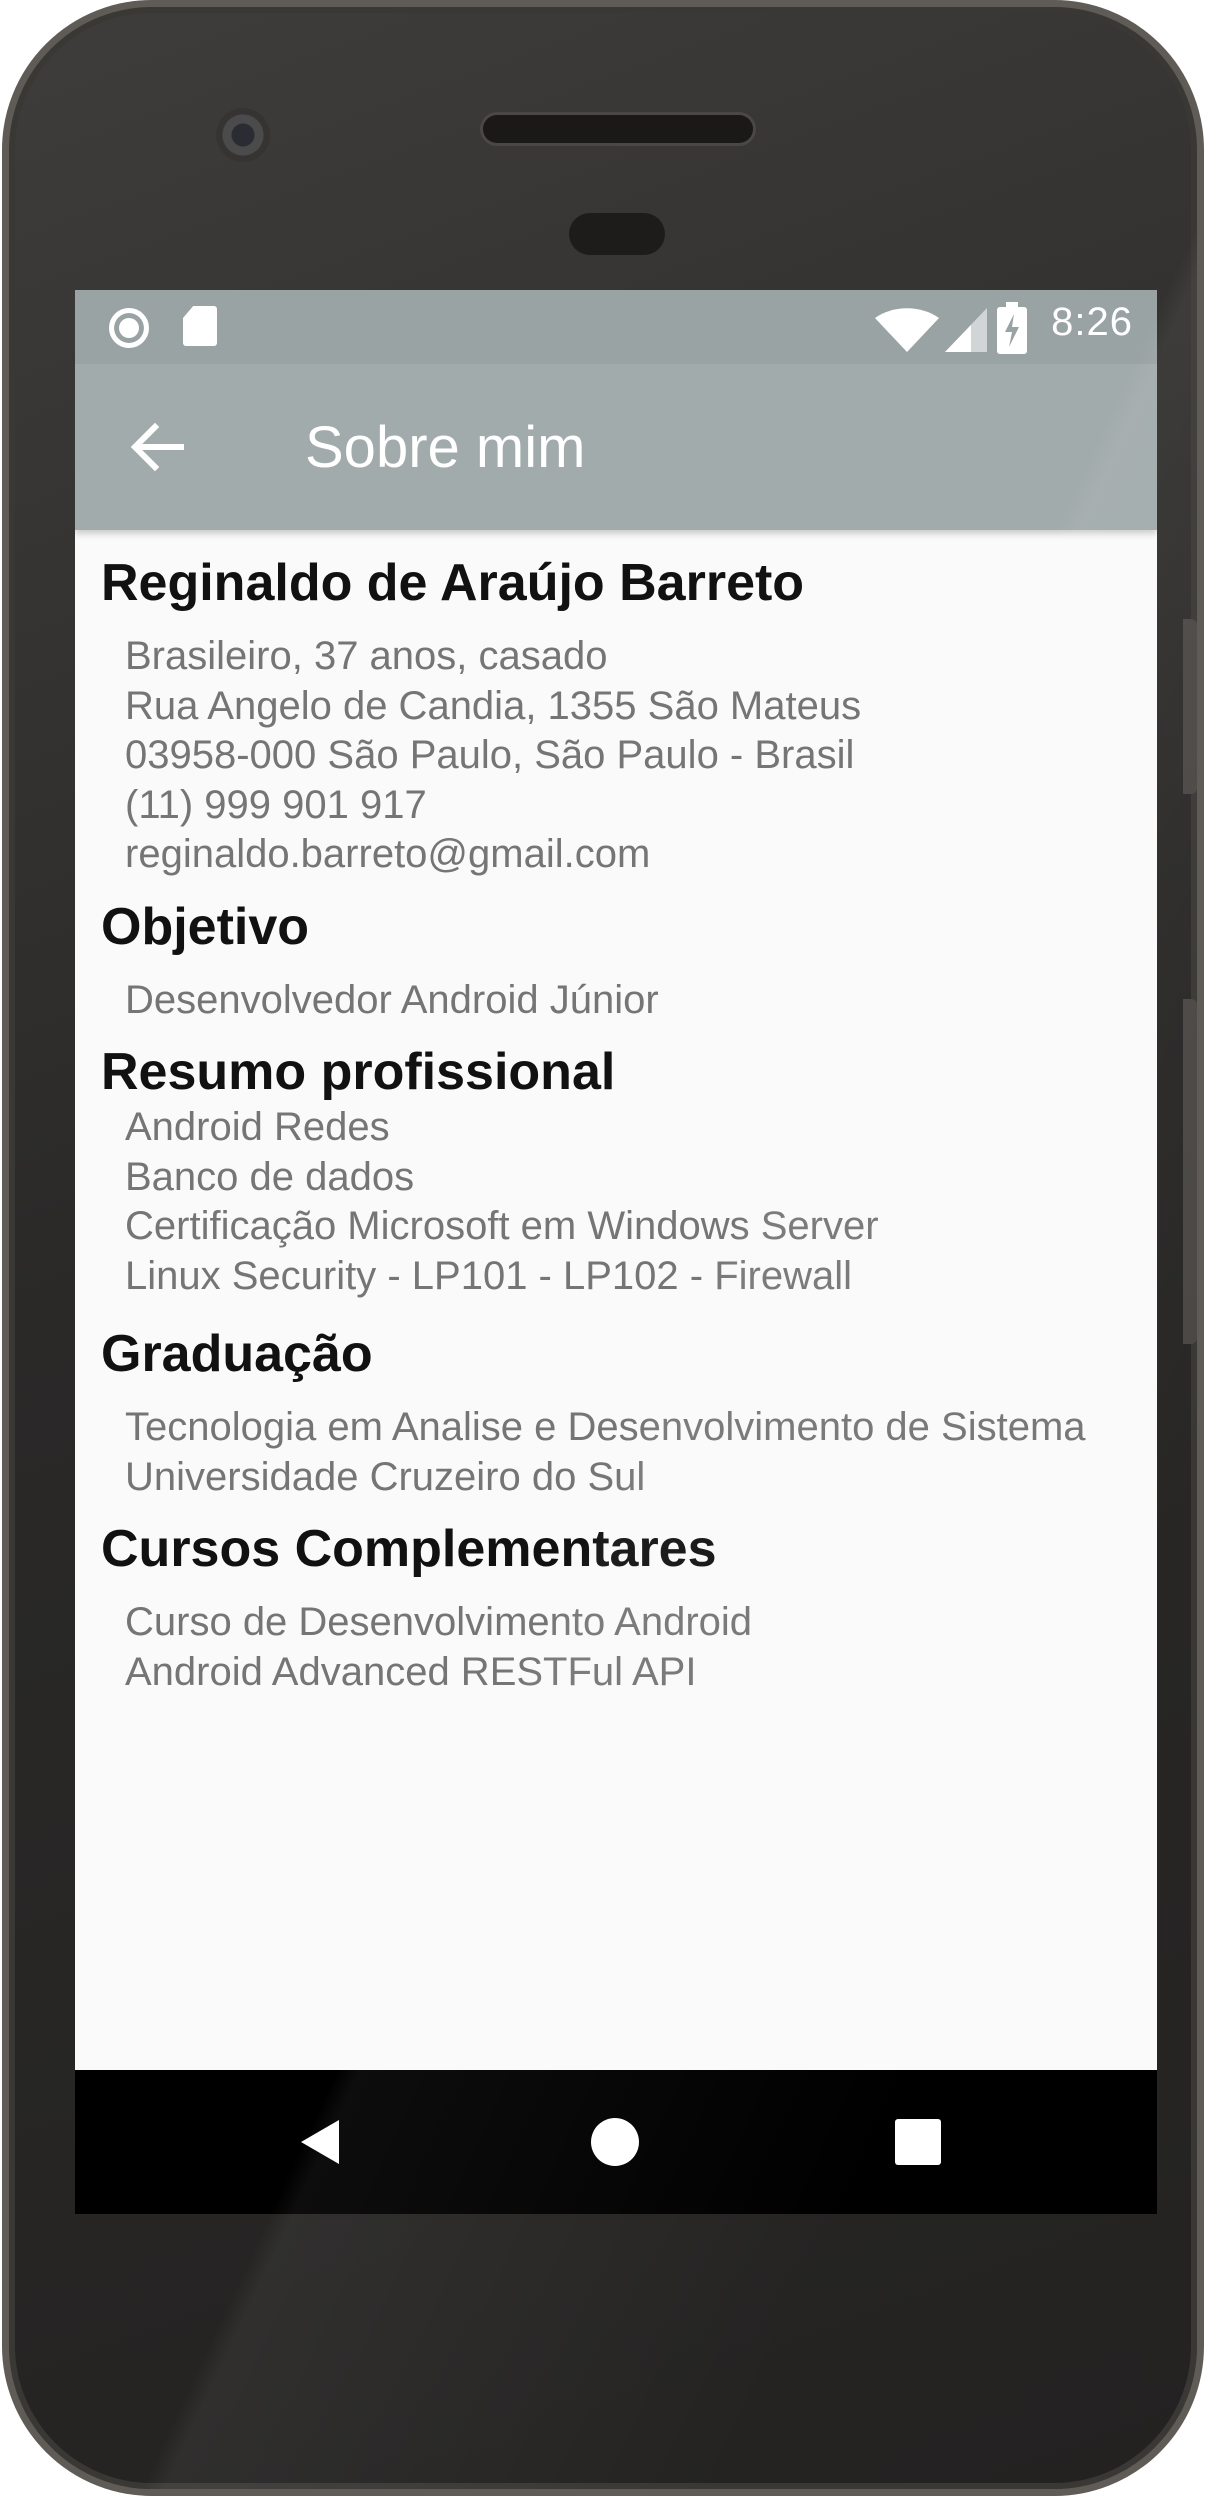 This screenshot has width=1224, height=2498. I want to click on navigation-bar, so click(616, 2142).